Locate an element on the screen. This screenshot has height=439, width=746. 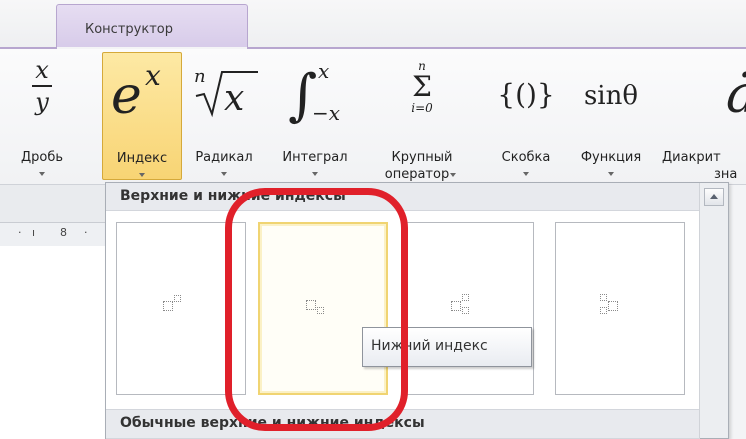
scroll-up-arrow-icon is located at coordinates (714, 197).